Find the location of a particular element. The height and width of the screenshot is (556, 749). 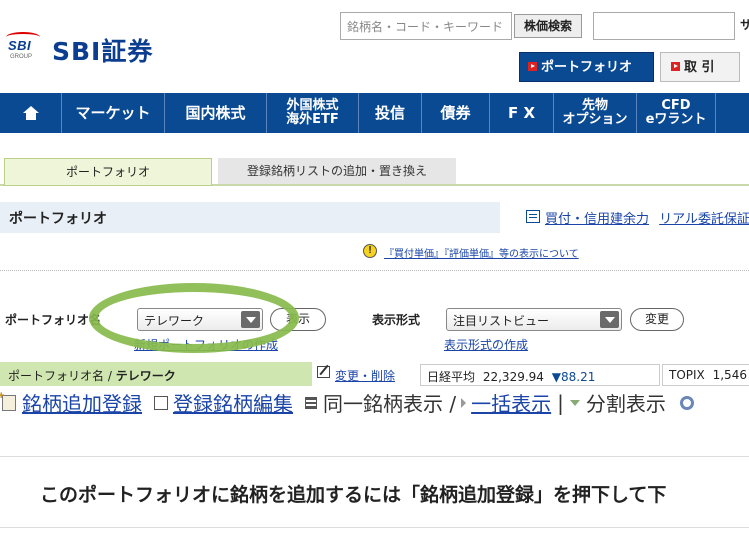

margin-link: リアル委託保証 is located at coordinates (704, 219).